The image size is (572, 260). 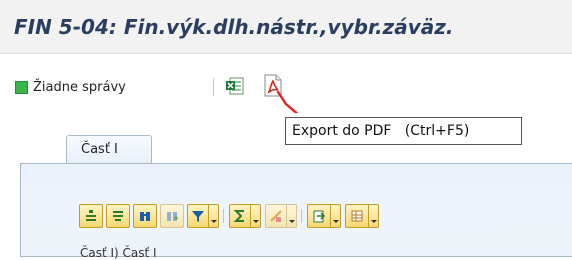 What do you see at coordinates (79, 87) in the screenshot?
I see `message-label: Žiadne správy` at bounding box center [79, 87].